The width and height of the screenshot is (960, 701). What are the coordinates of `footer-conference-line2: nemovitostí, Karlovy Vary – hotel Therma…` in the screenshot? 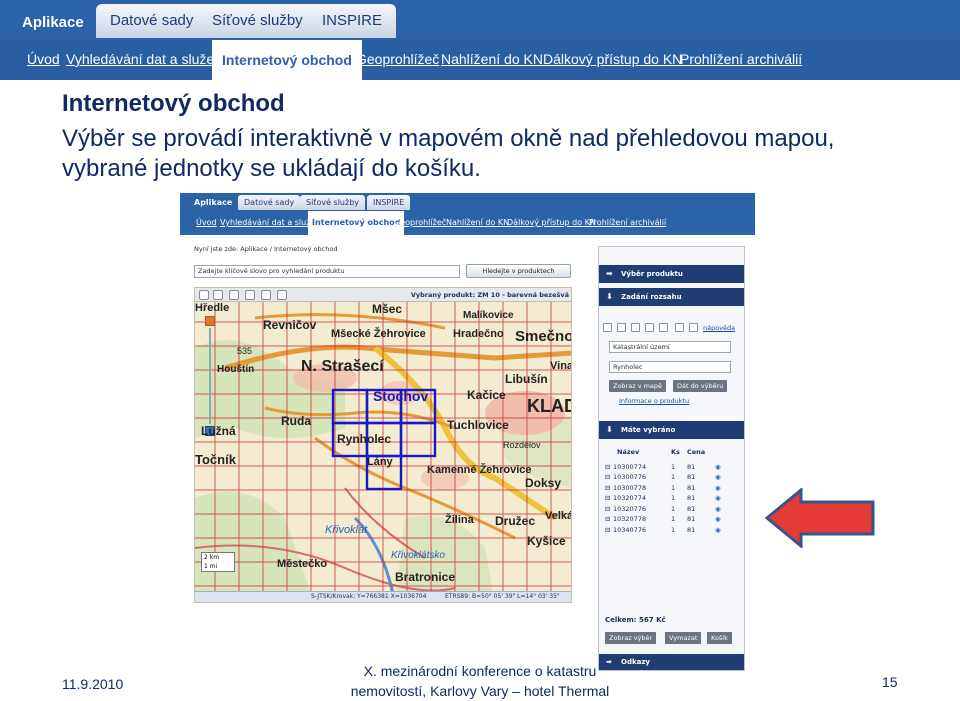 It's located at (480, 691).